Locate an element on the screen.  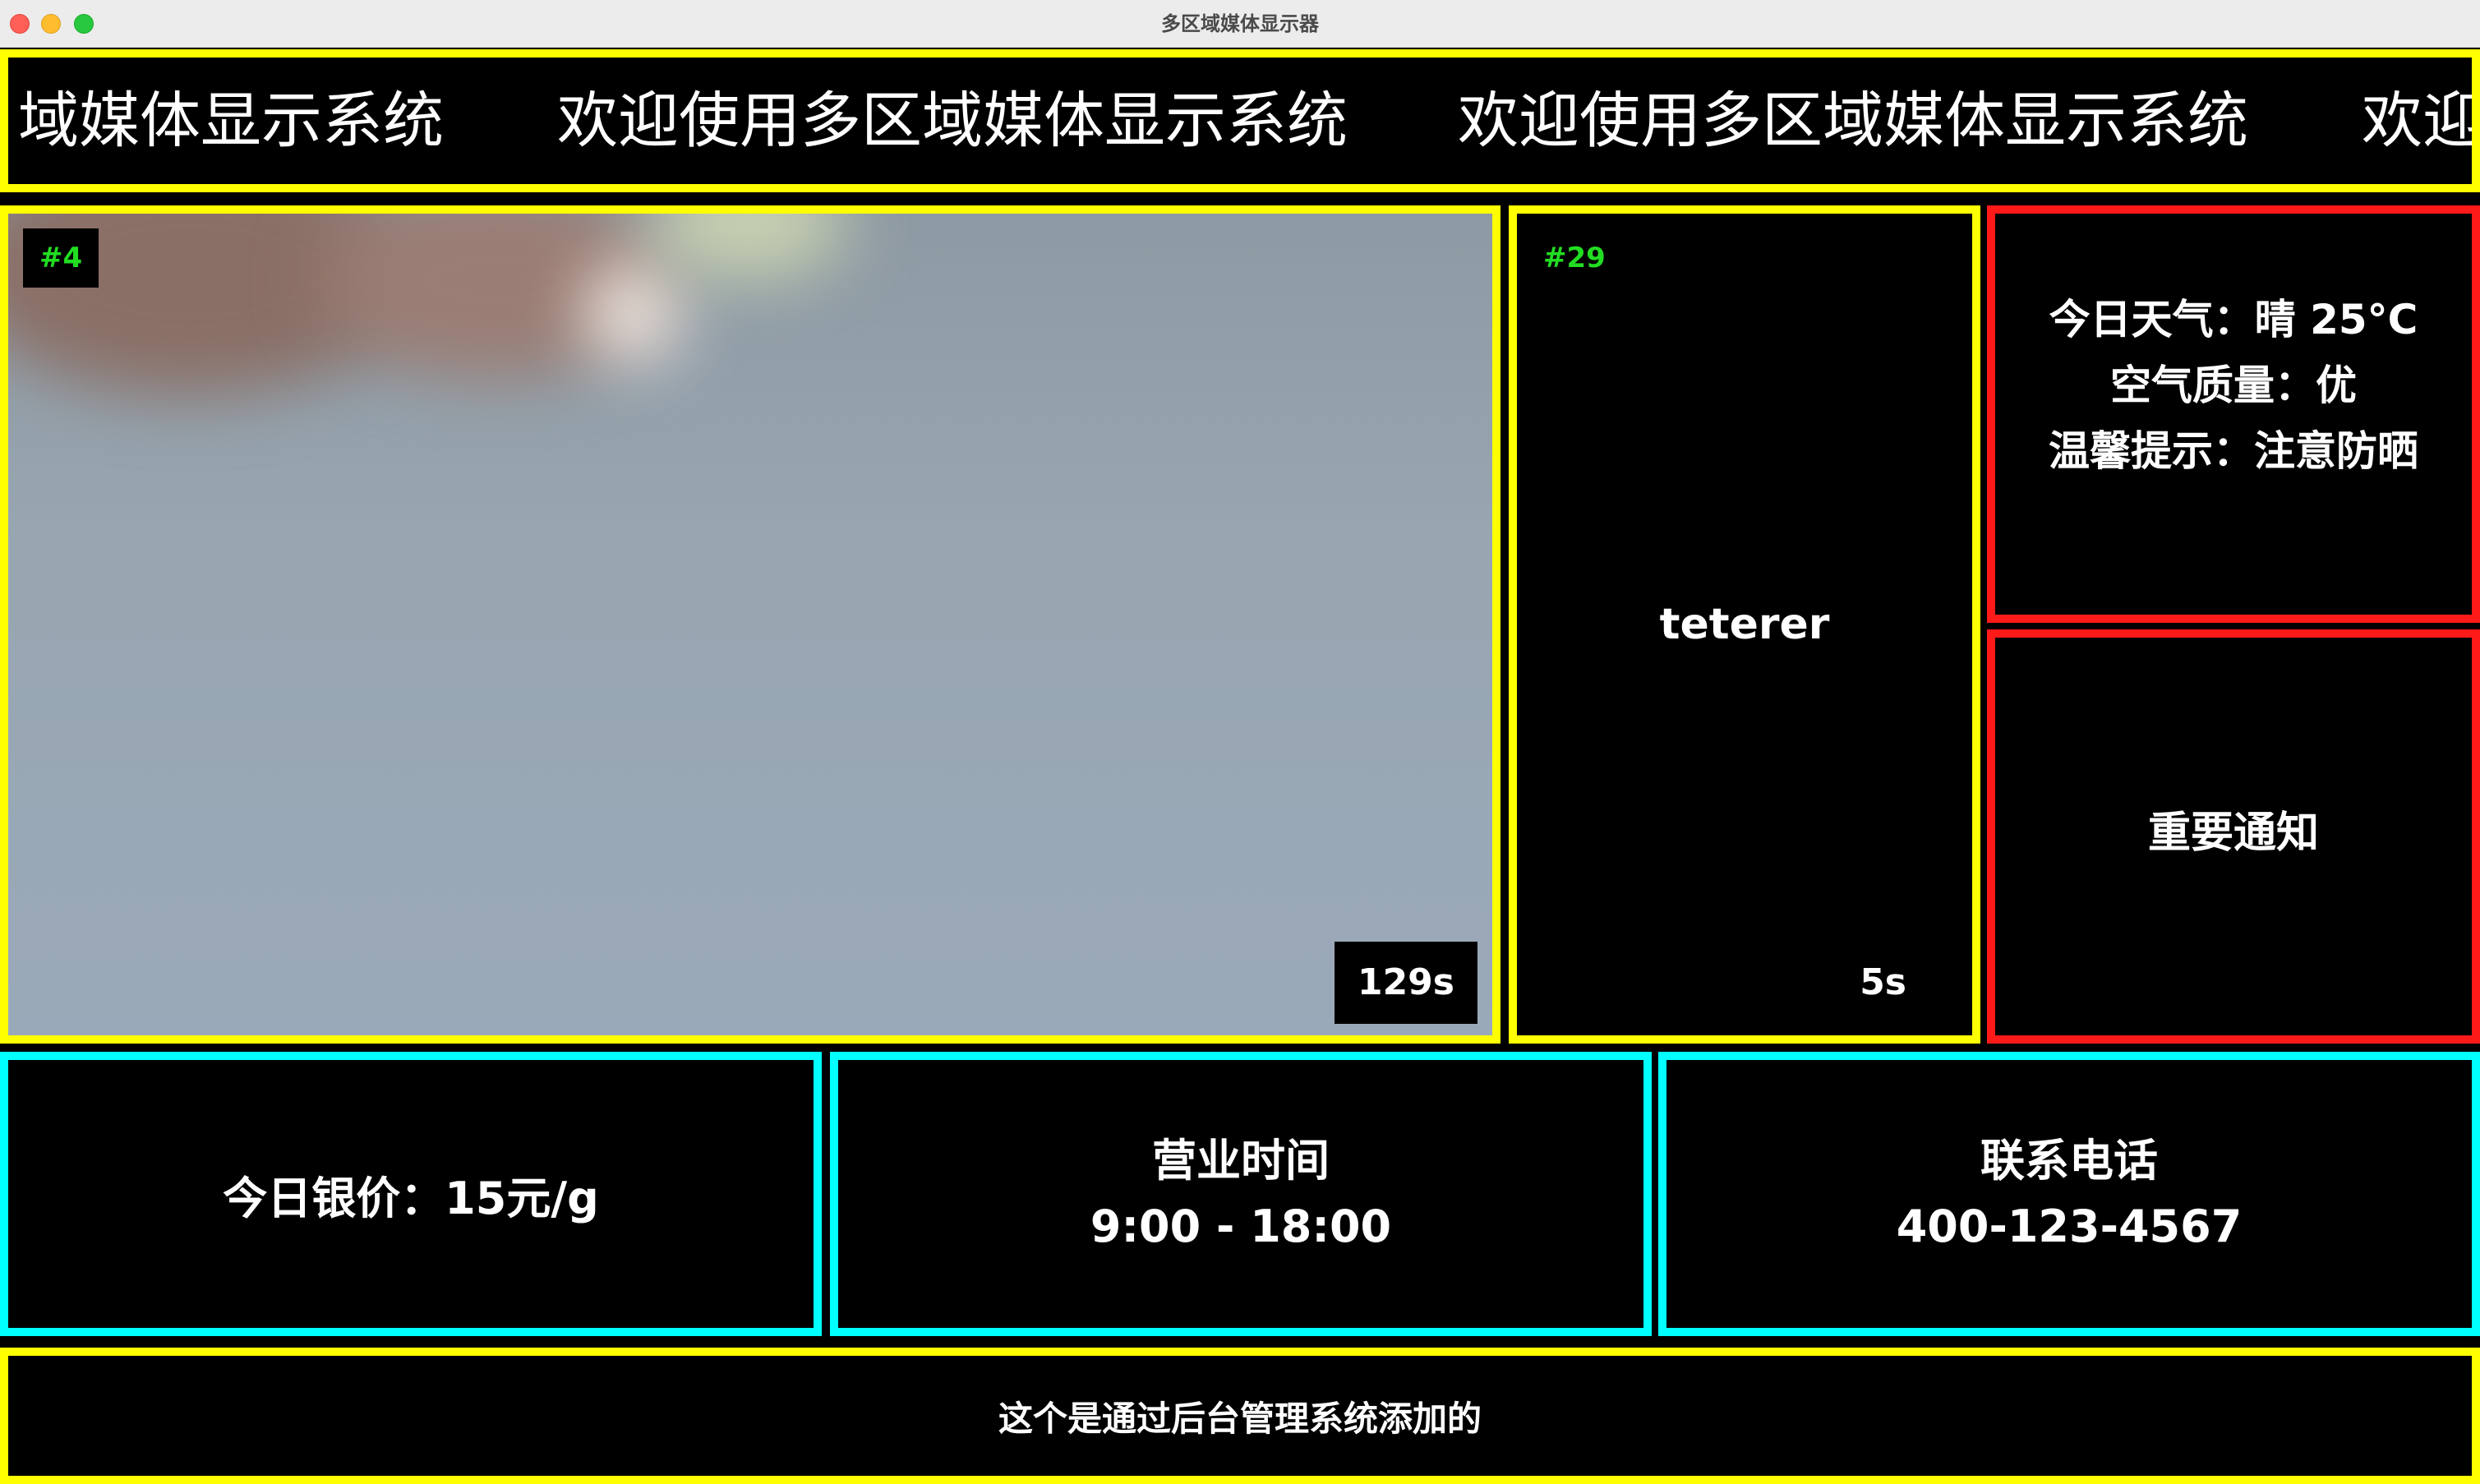
business-hours-title: 营业时间 is located at coordinates (1241, 1161).